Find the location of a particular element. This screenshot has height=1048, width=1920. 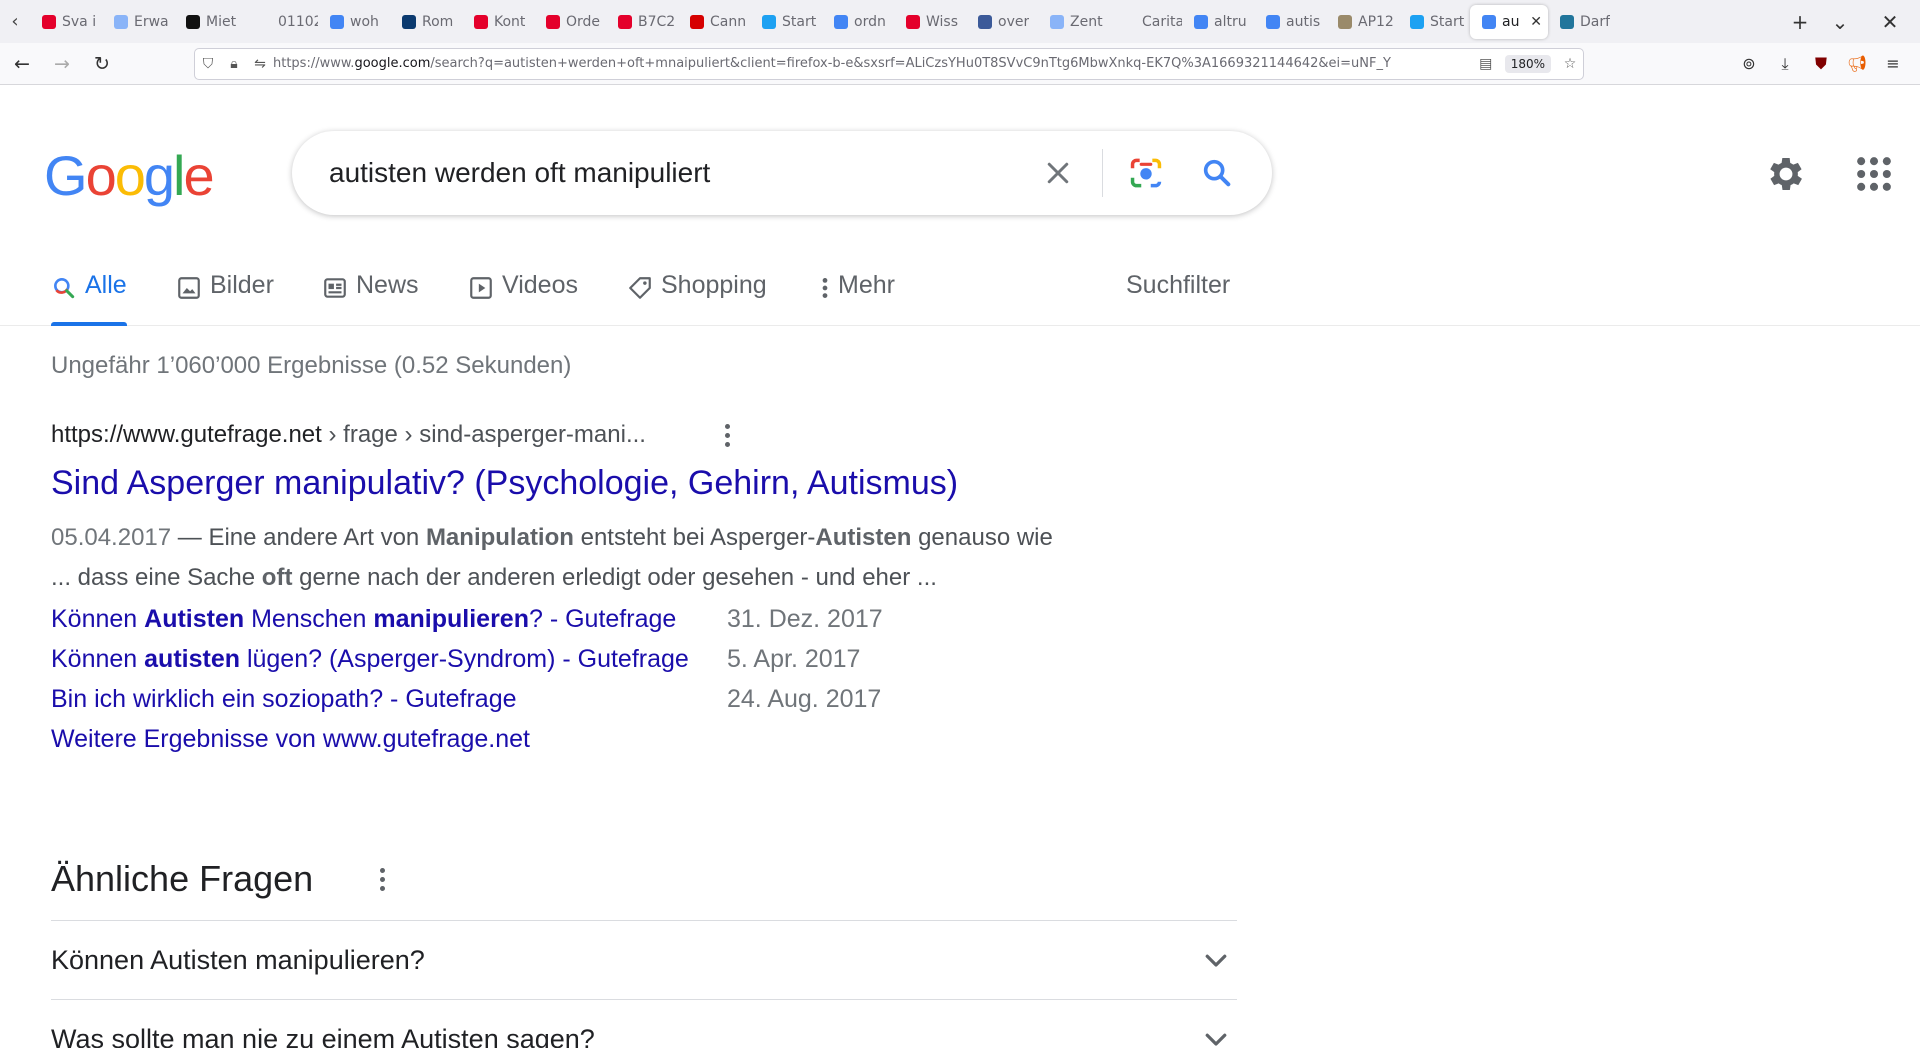

logo-letter: e is located at coordinates (198, 175).